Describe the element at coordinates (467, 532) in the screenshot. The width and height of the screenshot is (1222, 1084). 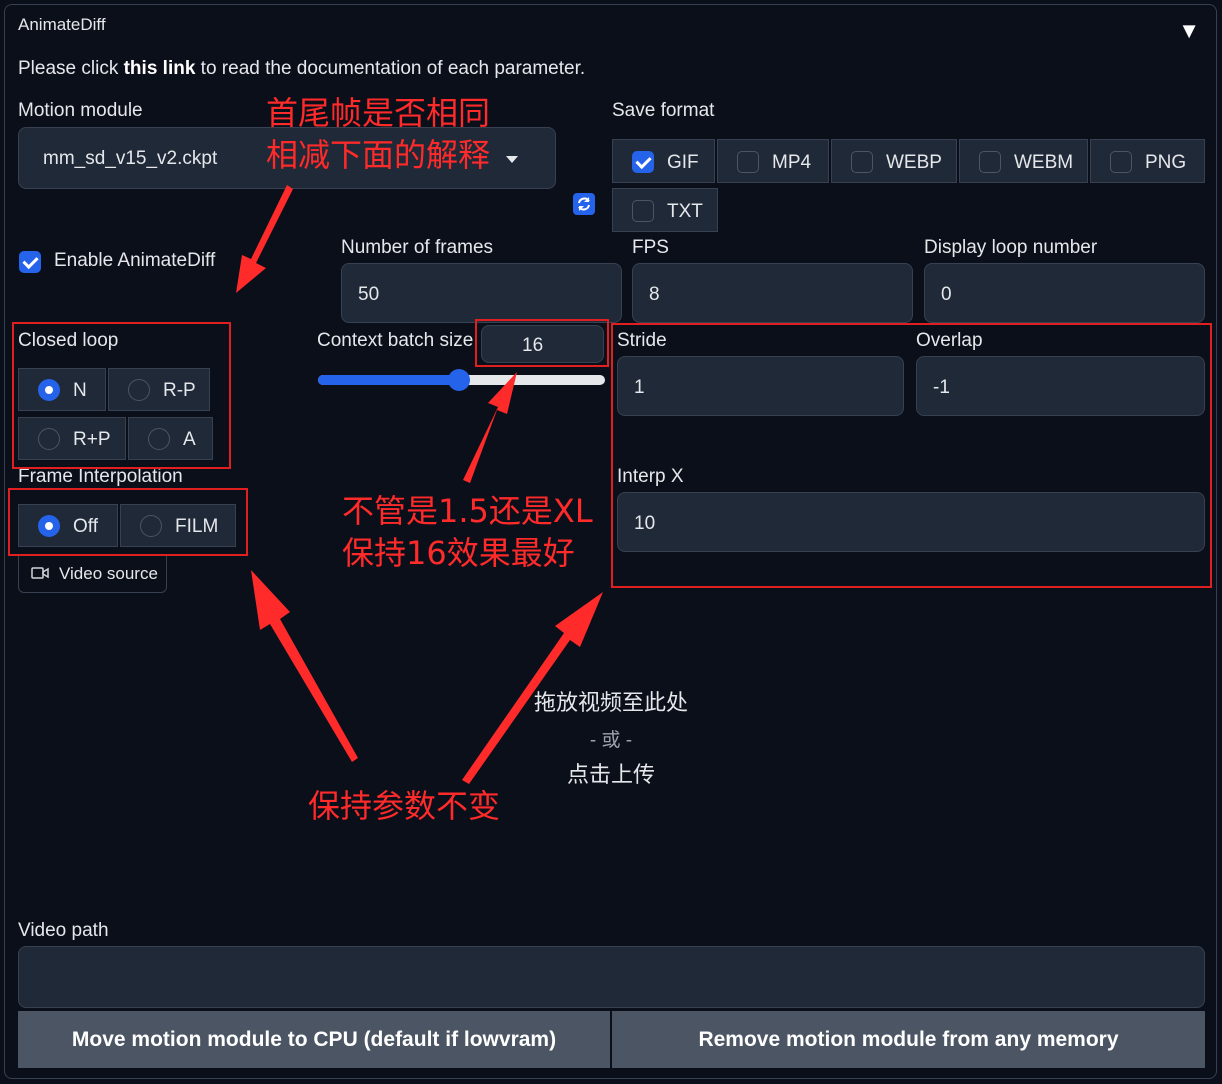
I see `annotation-text-2: 不管是1.5还是XL 保持16效果最好` at that location.